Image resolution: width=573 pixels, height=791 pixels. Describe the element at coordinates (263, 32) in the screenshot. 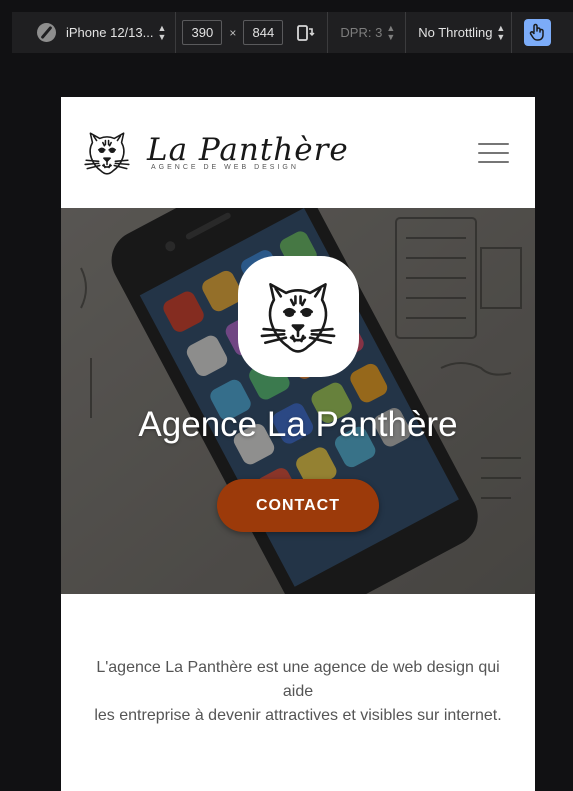

I see `height-input: 844` at that location.